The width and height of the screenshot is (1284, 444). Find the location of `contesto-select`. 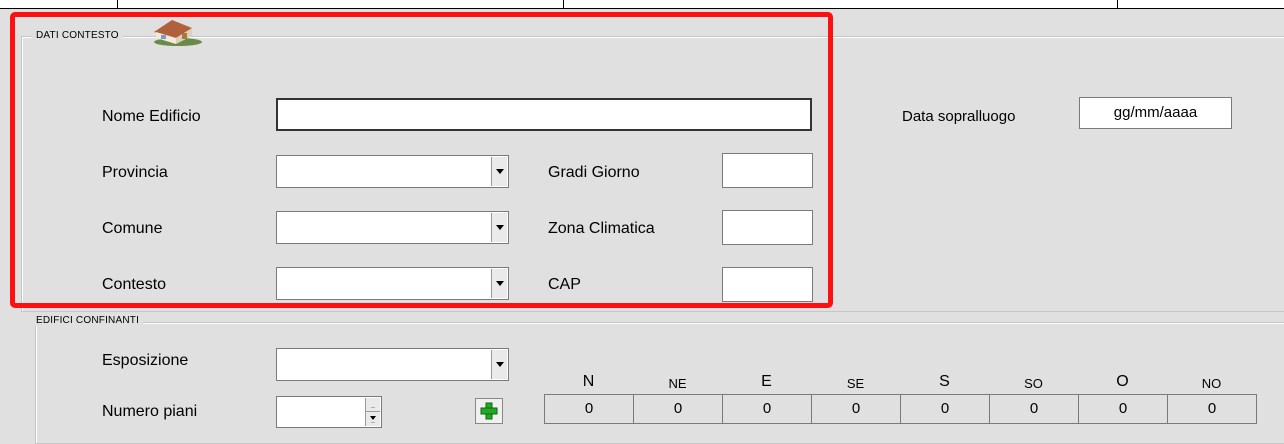

contesto-select is located at coordinates (392, 283).